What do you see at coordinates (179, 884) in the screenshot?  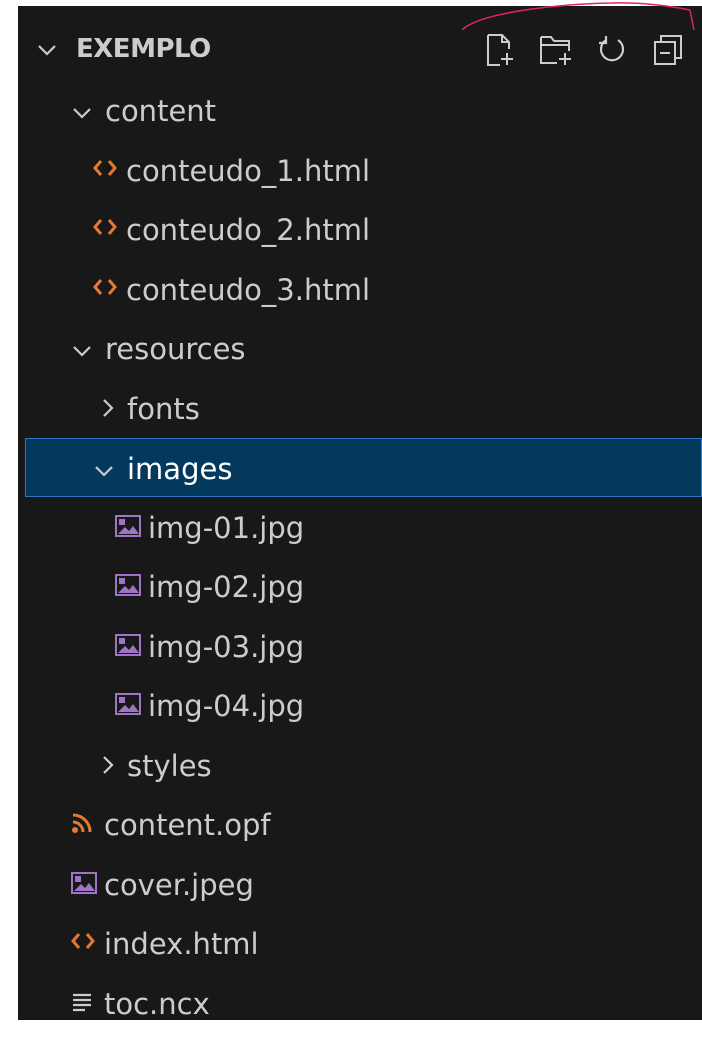 I see `tree-item-label: cover.jpeg` at bounding box center [179, 884].